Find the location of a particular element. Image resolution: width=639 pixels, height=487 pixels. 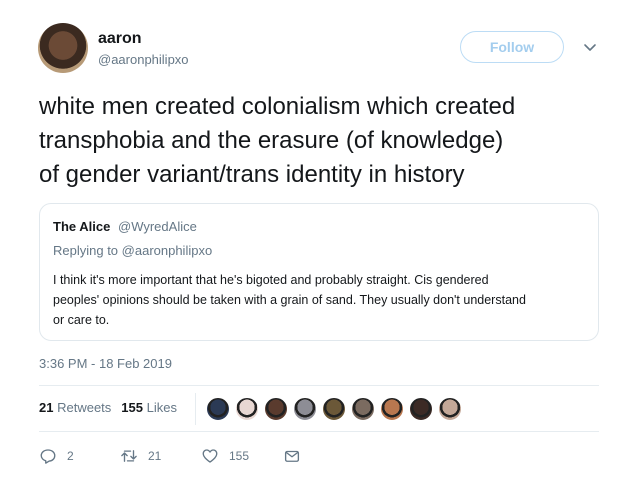

author-name: aaron is located at coordinates (120, 39).